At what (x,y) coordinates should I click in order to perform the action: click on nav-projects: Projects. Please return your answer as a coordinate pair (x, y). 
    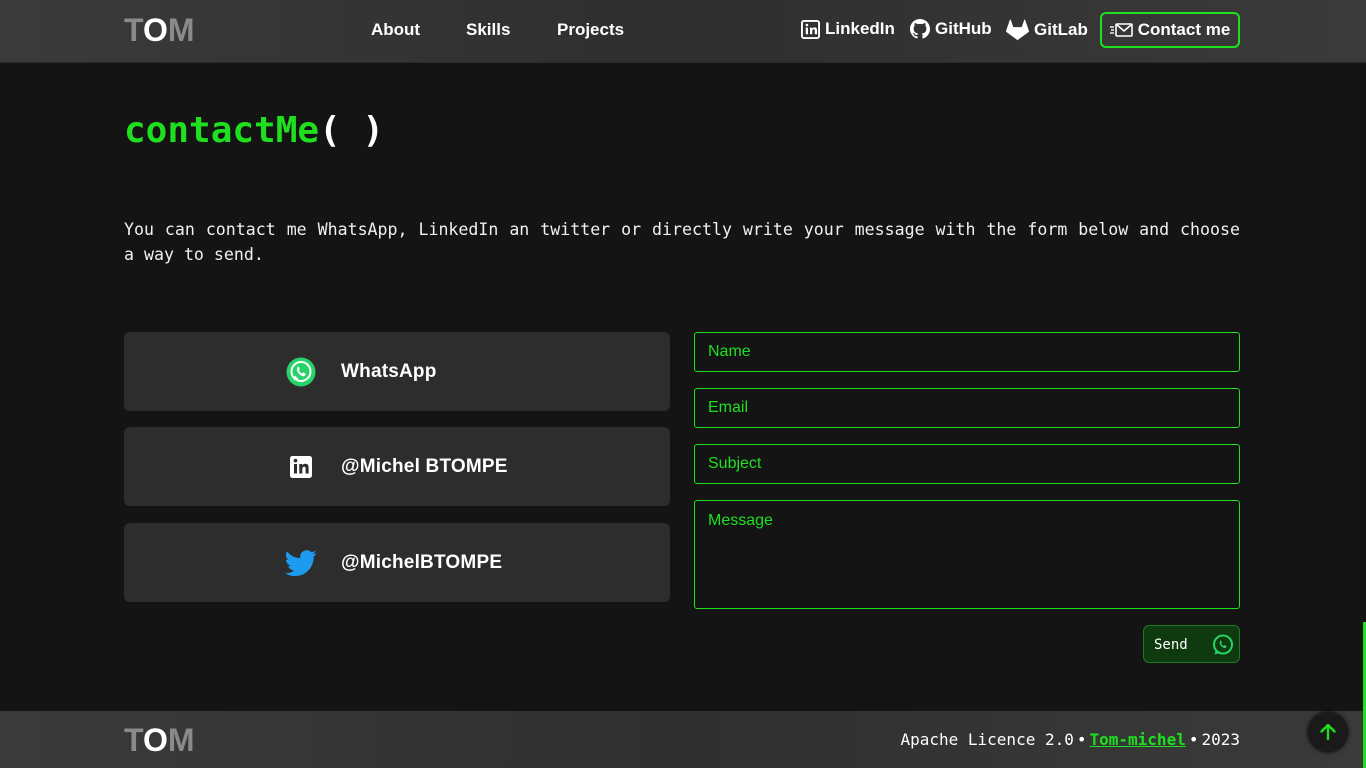
    Looking at the image, I should click on (590, 30).